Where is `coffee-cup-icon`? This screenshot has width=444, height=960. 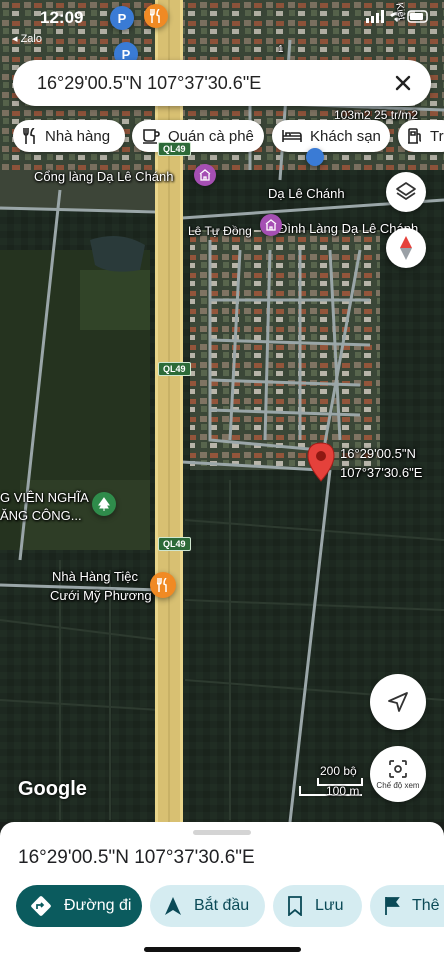 coffee-cup-icon is located at coordinates (151, 136).